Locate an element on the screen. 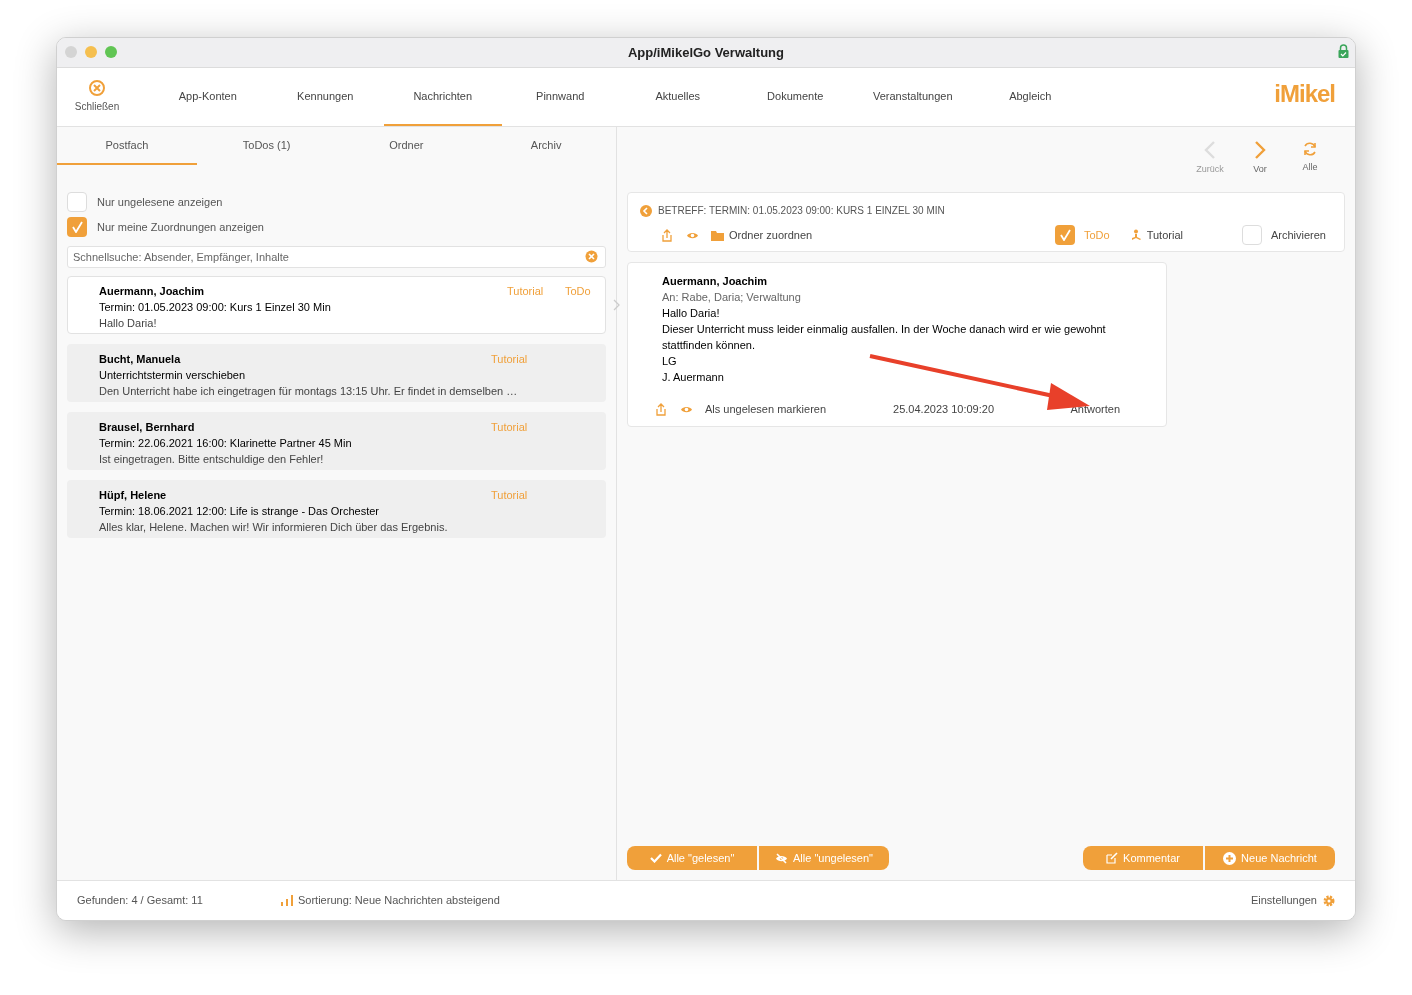 This screenshot has width=1412, height=995. recipients-text: An: Rabe, Daria; Verwaltung is located at coordinates (732, 297).